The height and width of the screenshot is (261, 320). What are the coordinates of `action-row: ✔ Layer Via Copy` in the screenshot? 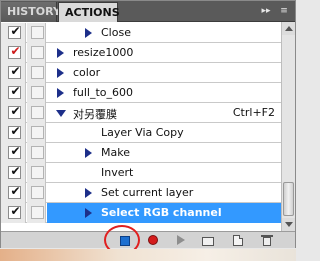 It's located at (141, 133).